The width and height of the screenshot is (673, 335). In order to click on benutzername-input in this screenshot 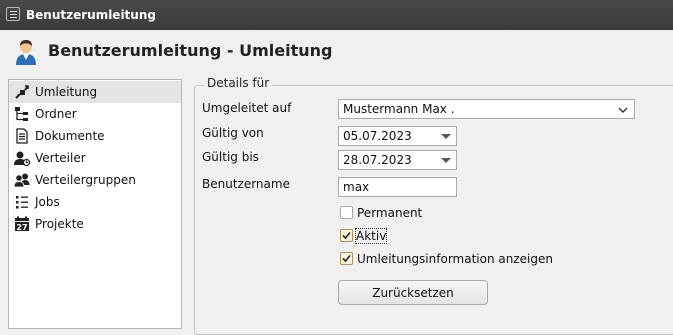, I will do `click(397, 187)`.